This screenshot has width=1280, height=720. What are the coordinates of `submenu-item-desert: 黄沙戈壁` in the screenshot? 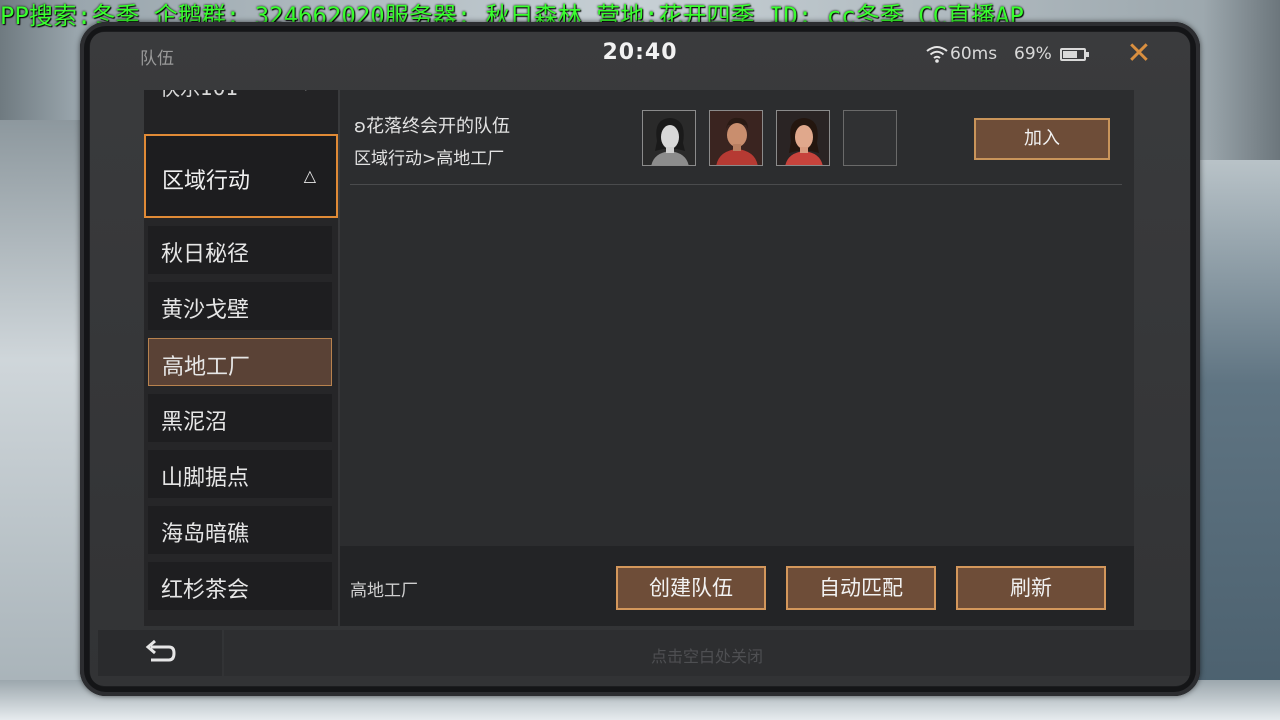 It's located at (240, 306).